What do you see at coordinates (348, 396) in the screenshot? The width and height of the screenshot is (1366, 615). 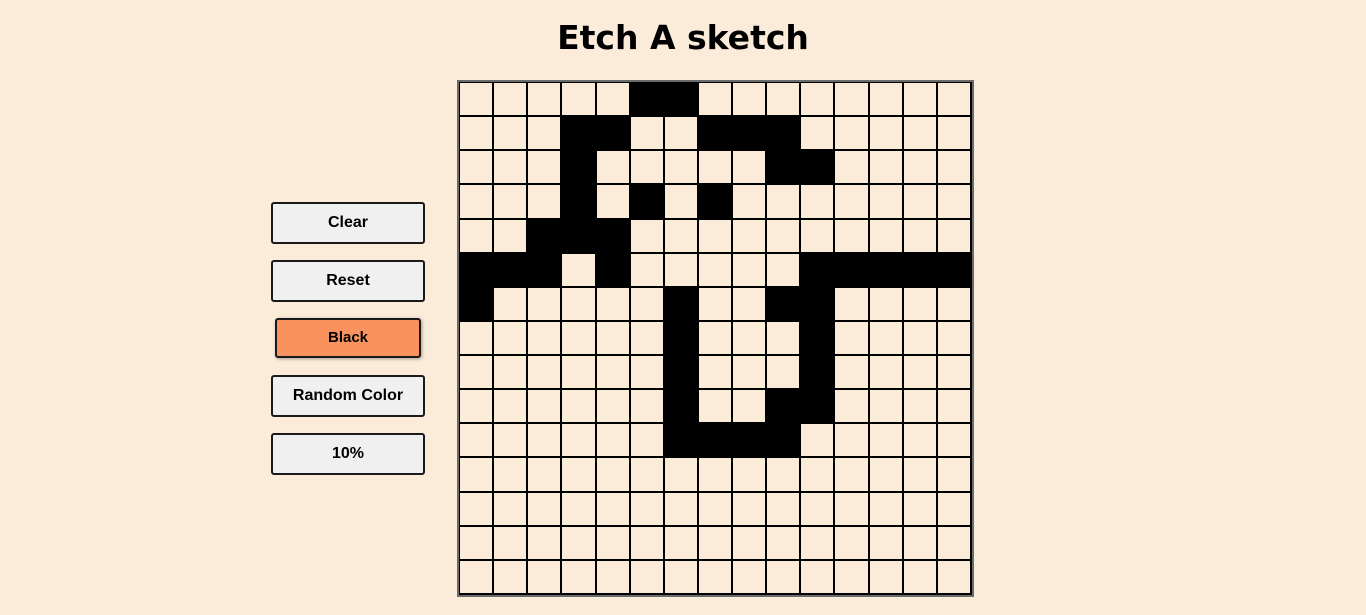 I see `random-color-button: Random Color` at bounding box center [348, 396].